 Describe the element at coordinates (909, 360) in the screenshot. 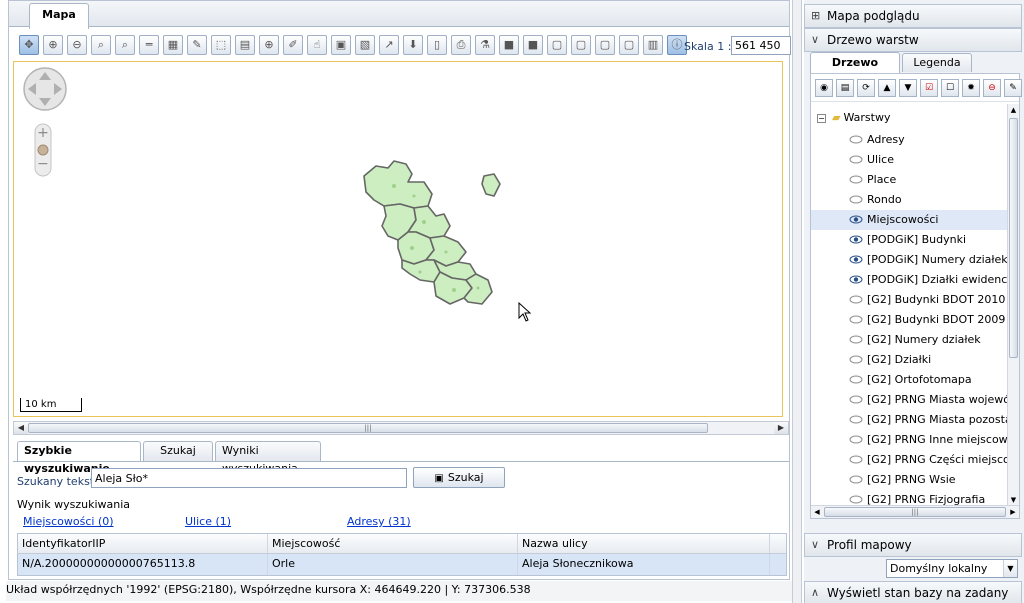

I see `tree-layer-item: [G2] Działki` at that location.